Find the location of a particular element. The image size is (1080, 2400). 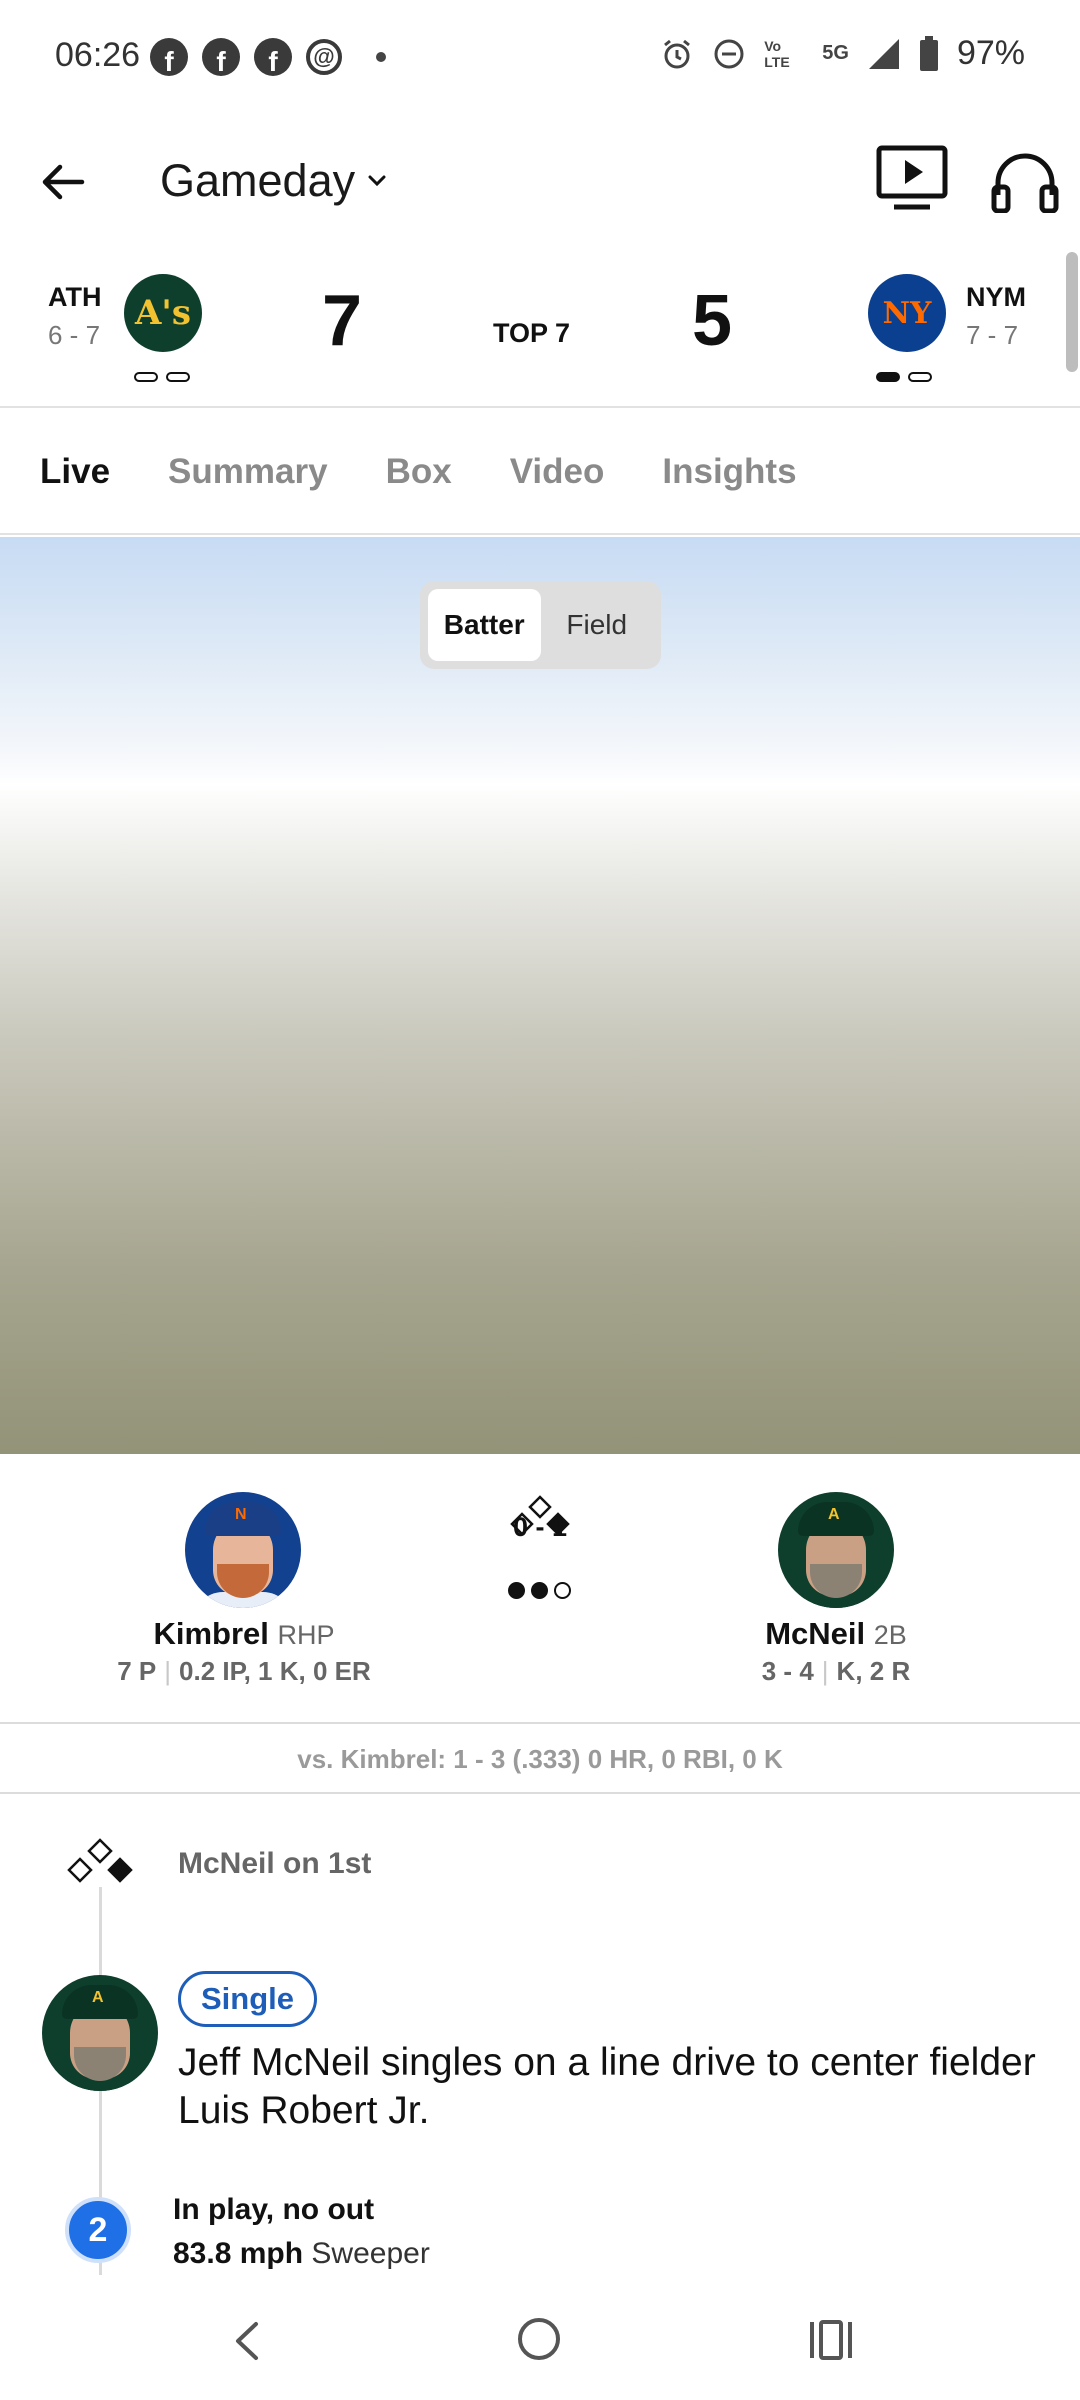

scrollbar is located at coordinates (1072, 312).